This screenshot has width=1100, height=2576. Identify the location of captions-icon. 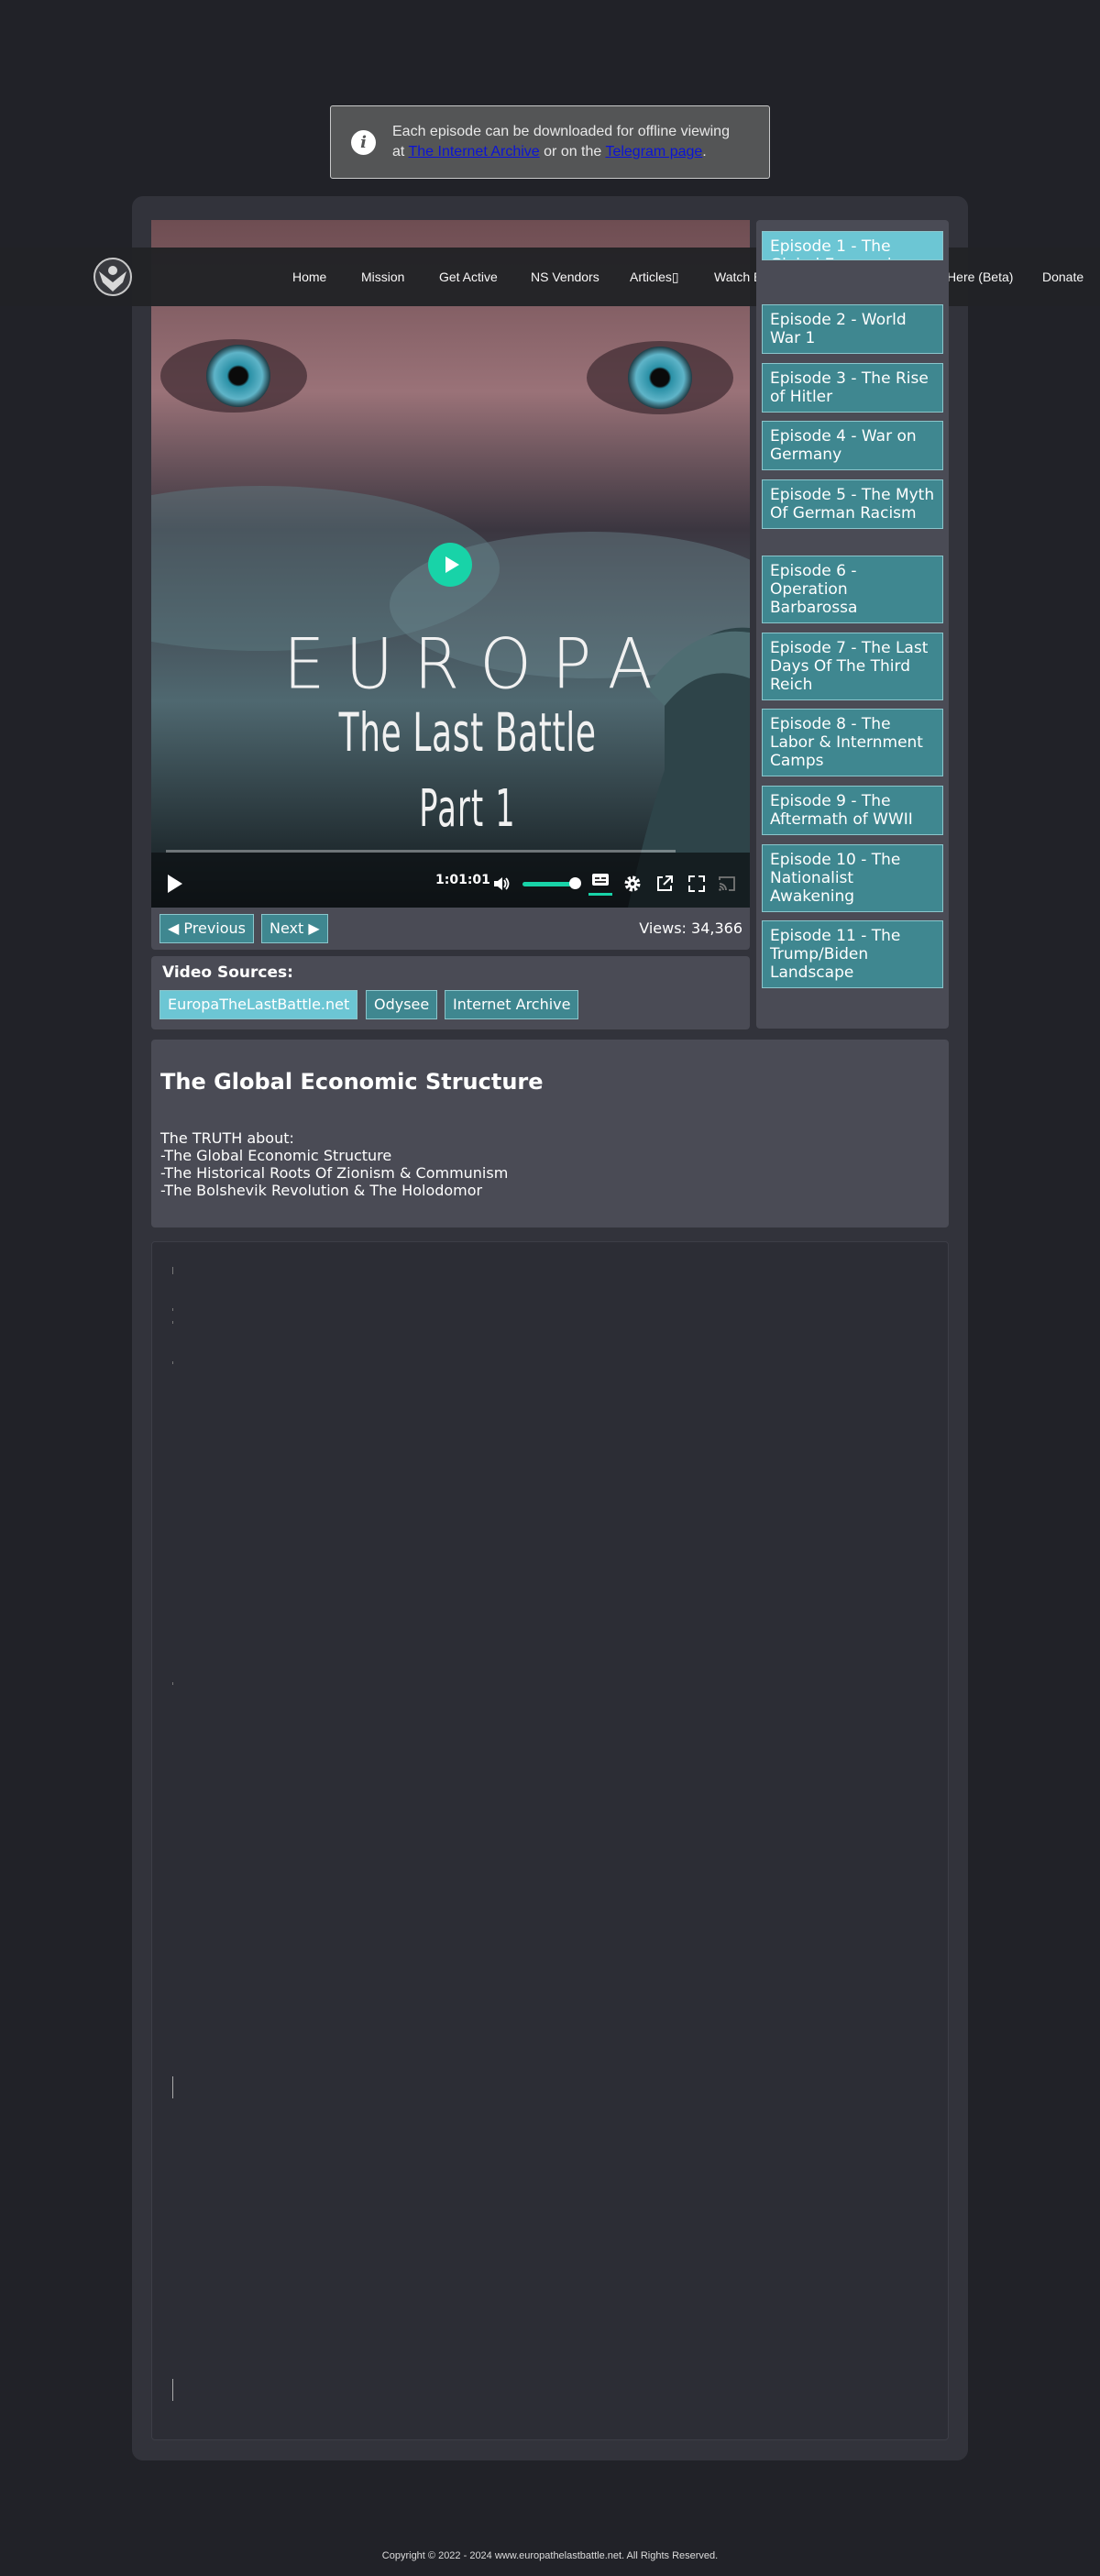
(600, 880).